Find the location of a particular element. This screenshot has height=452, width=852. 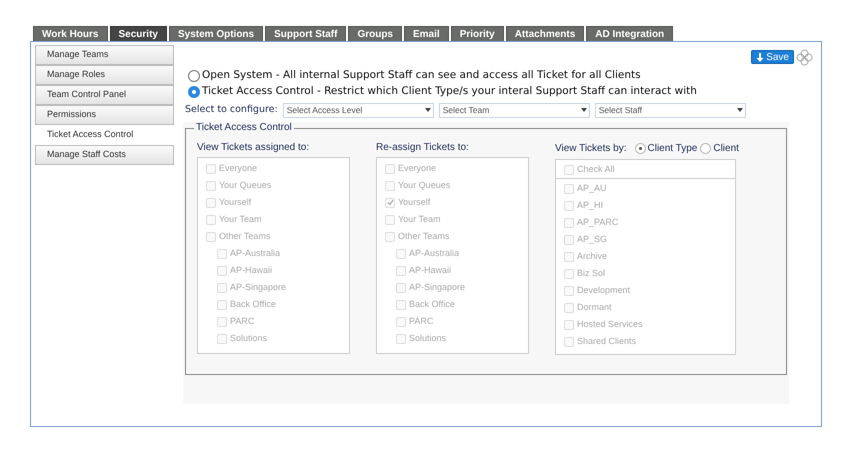

select-field: Select Staff is located at coordinates (670, 110).